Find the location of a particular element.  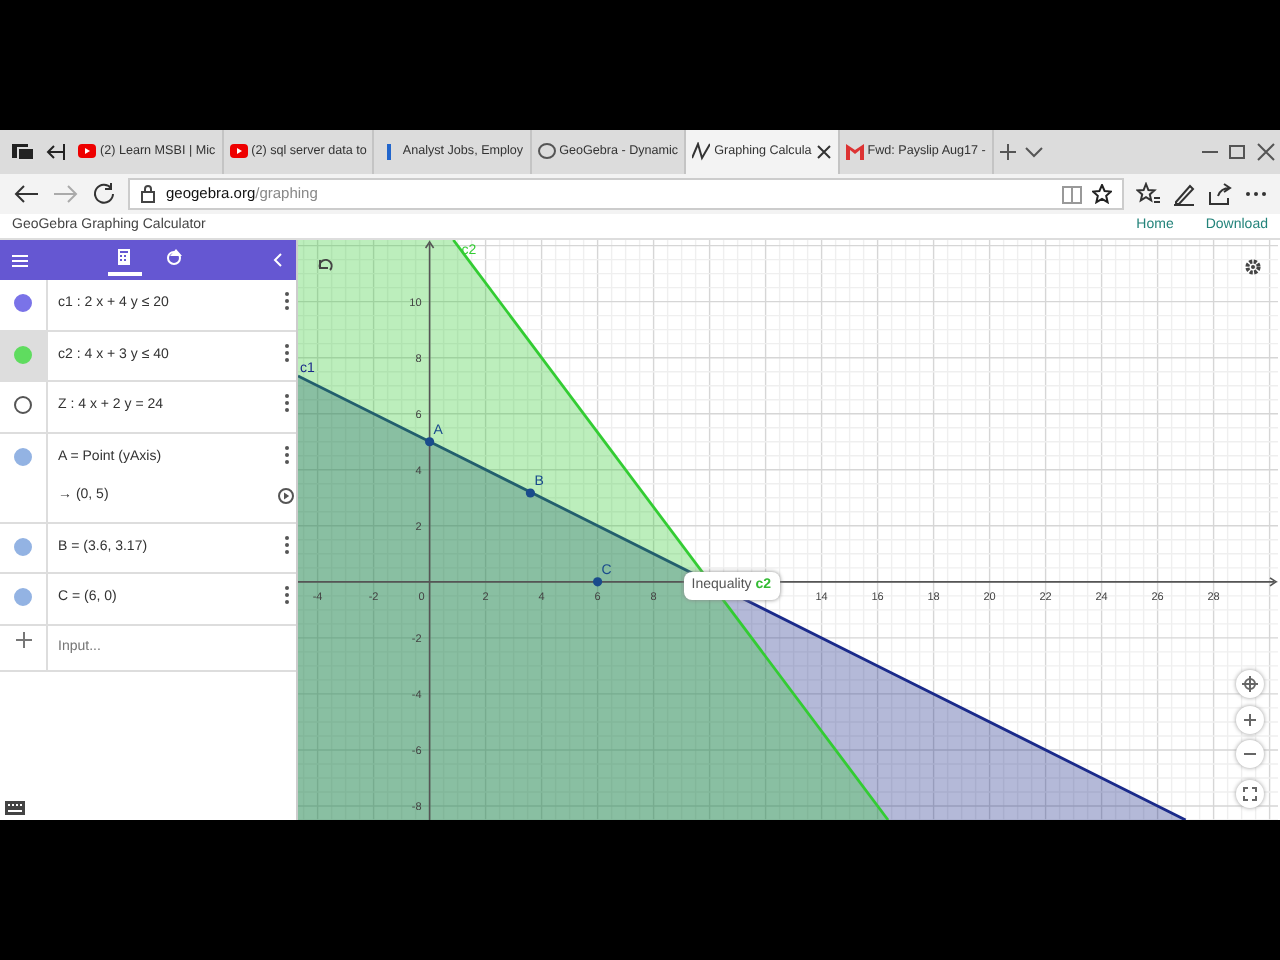

settings-icon is located at coordinates (1253, 267).